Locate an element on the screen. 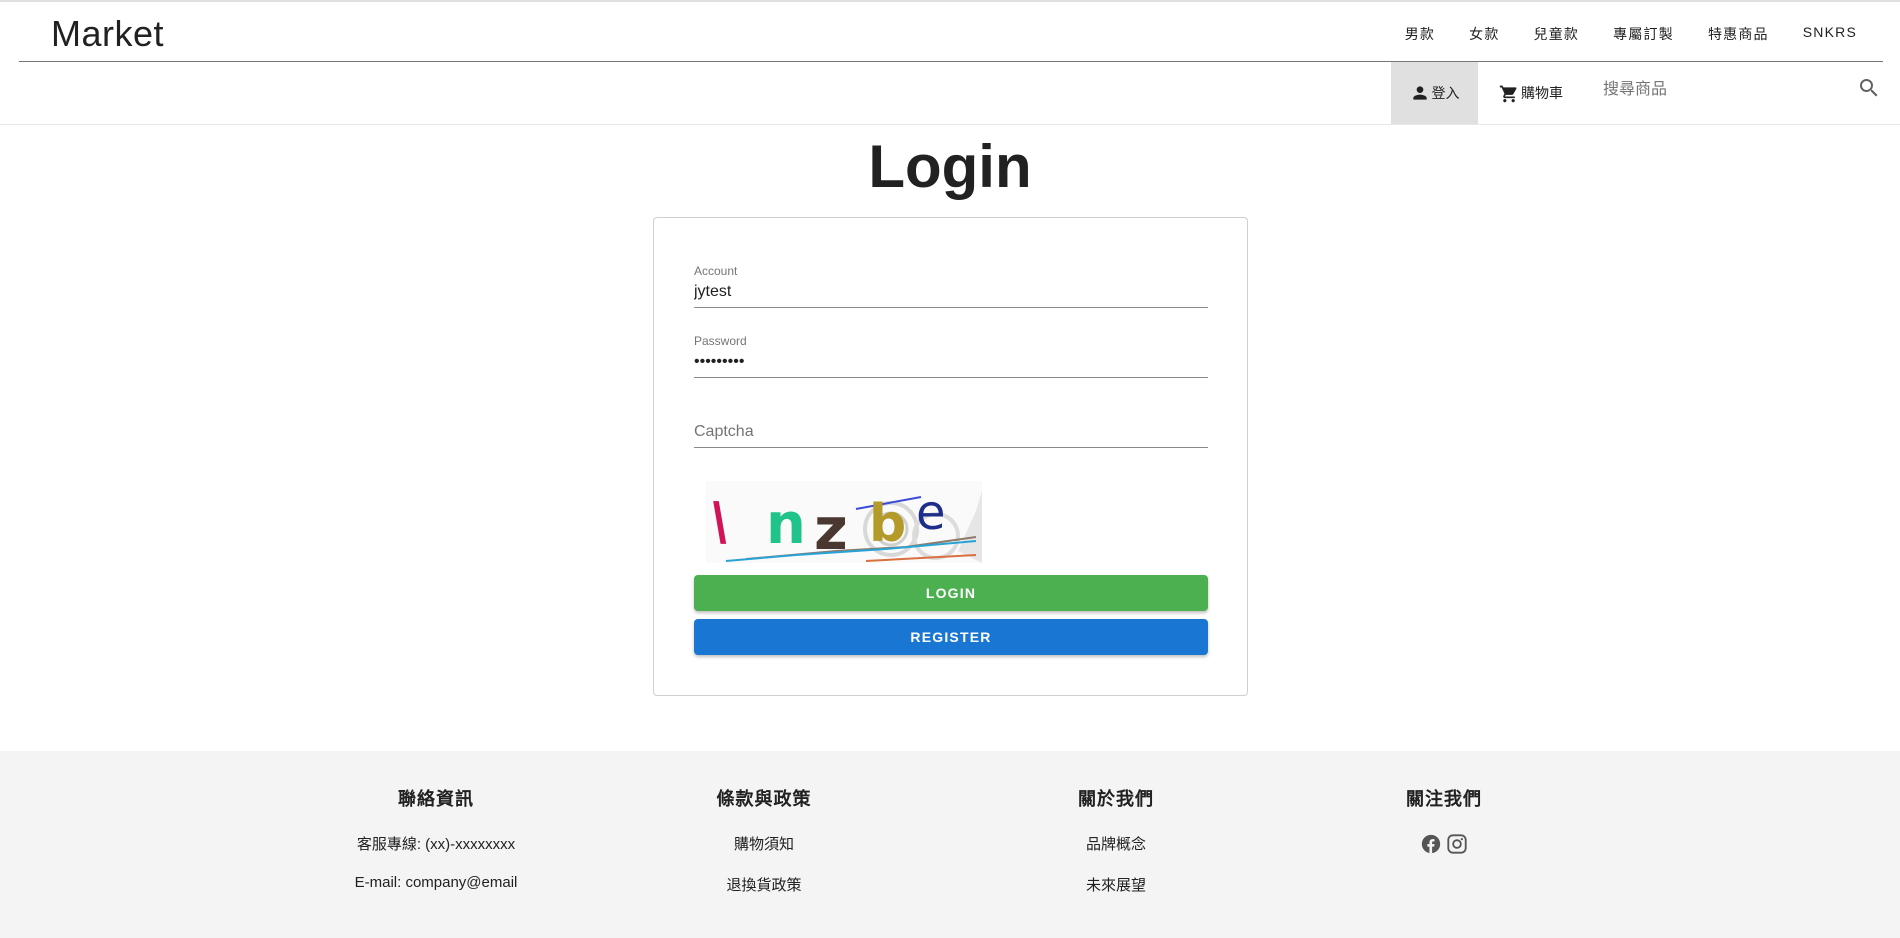  login-tab: 登入 is located at coordinates (1434, 93).